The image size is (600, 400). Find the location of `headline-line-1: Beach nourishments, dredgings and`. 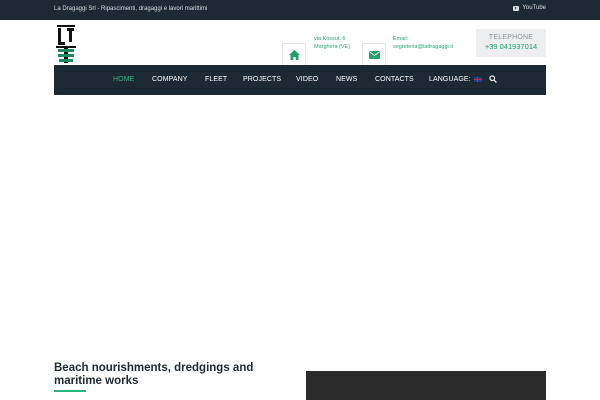

headline-line-1: Beach nourishments, dredgings and is located at coordinates (154, 368).